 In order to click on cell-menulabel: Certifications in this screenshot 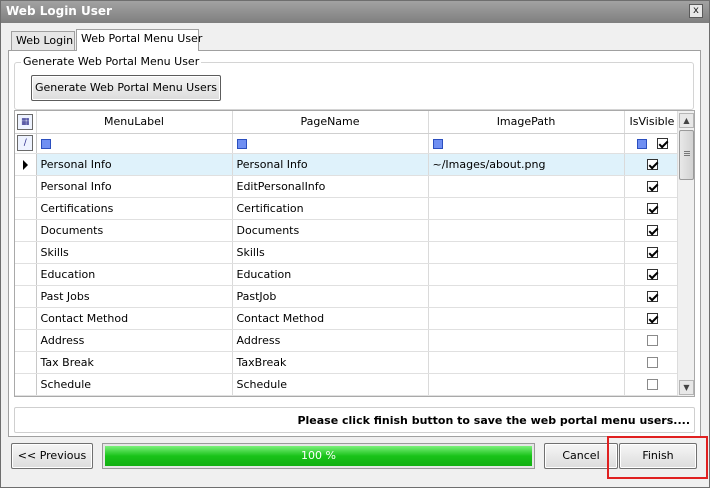, I will do `click(134, 208)`.